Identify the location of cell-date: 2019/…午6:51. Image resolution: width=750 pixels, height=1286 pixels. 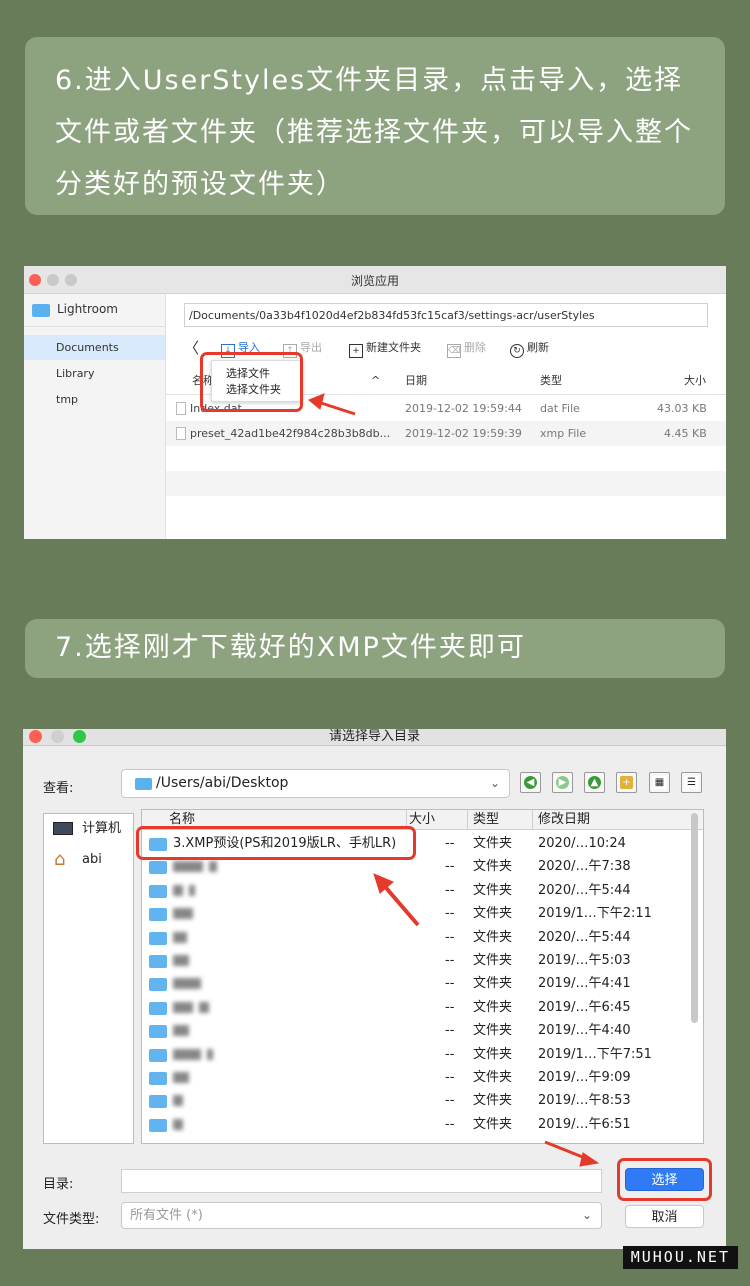
(584, 1124).